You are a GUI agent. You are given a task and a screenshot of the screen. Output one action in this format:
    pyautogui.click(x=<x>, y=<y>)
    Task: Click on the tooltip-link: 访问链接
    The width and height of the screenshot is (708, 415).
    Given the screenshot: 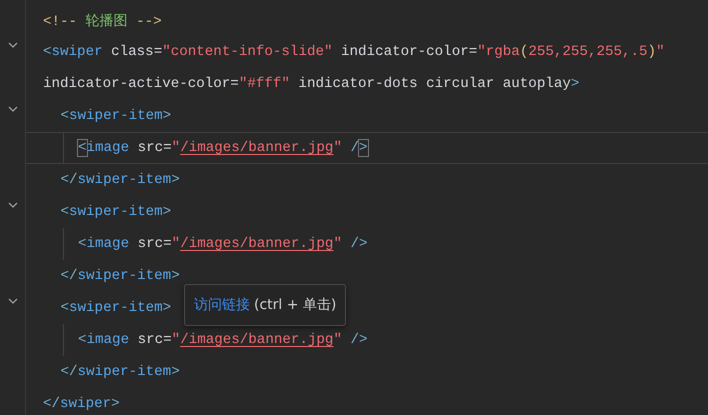 What is the action you would take?
    pyautogui.click(x=222, y=305)
    